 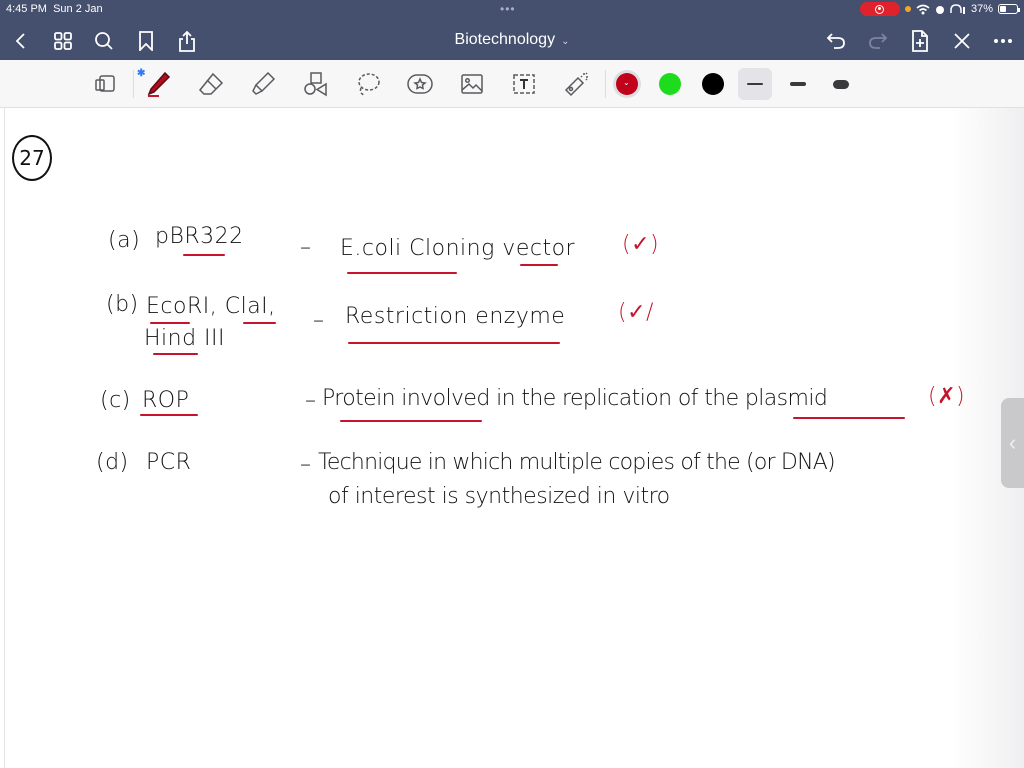 What do you see at coordinates (907, 9) in the screenshot?
I see `mic-in-use-icon` at bounding box center [907, 9].